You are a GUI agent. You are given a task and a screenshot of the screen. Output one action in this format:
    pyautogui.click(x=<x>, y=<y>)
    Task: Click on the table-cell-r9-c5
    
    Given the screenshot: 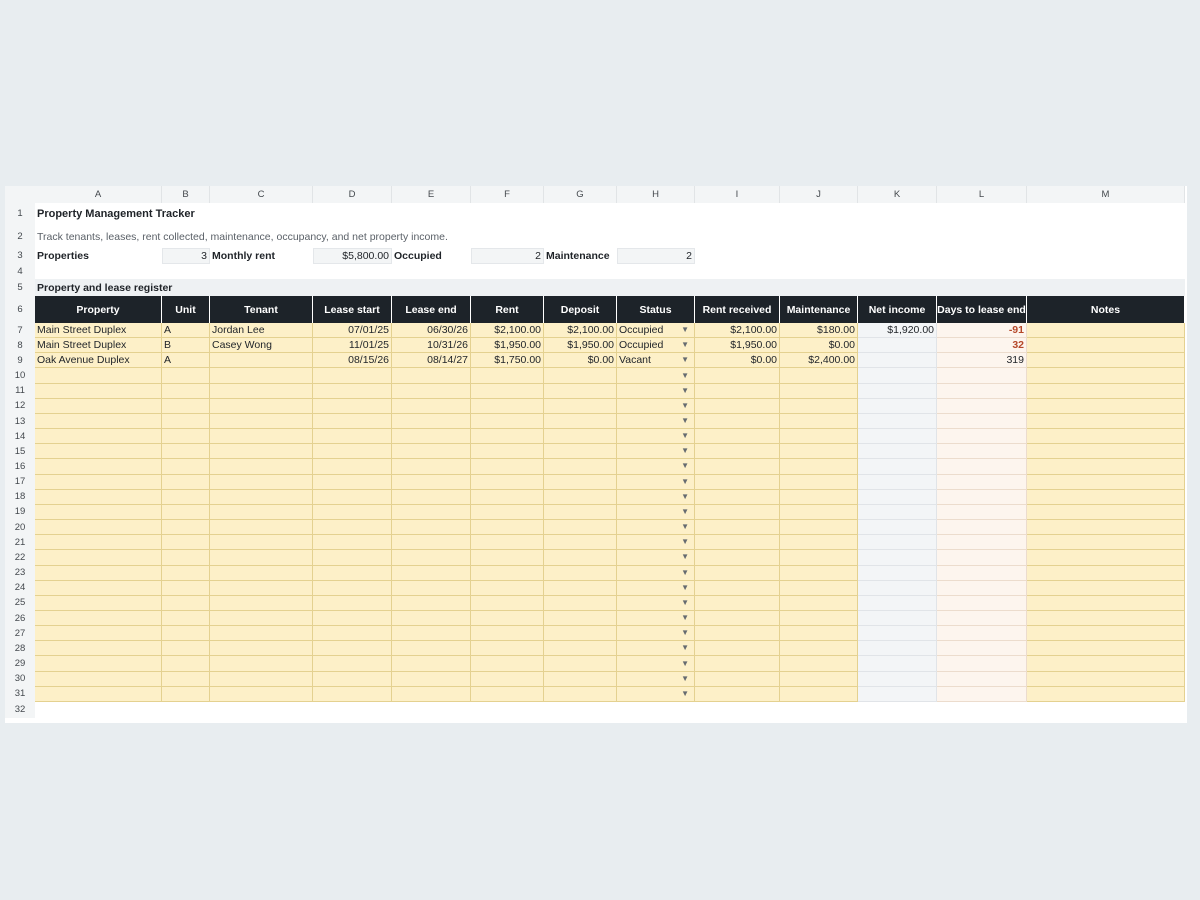 What is the action you would take?
    pyautogui.click(x=507, y=467)
    